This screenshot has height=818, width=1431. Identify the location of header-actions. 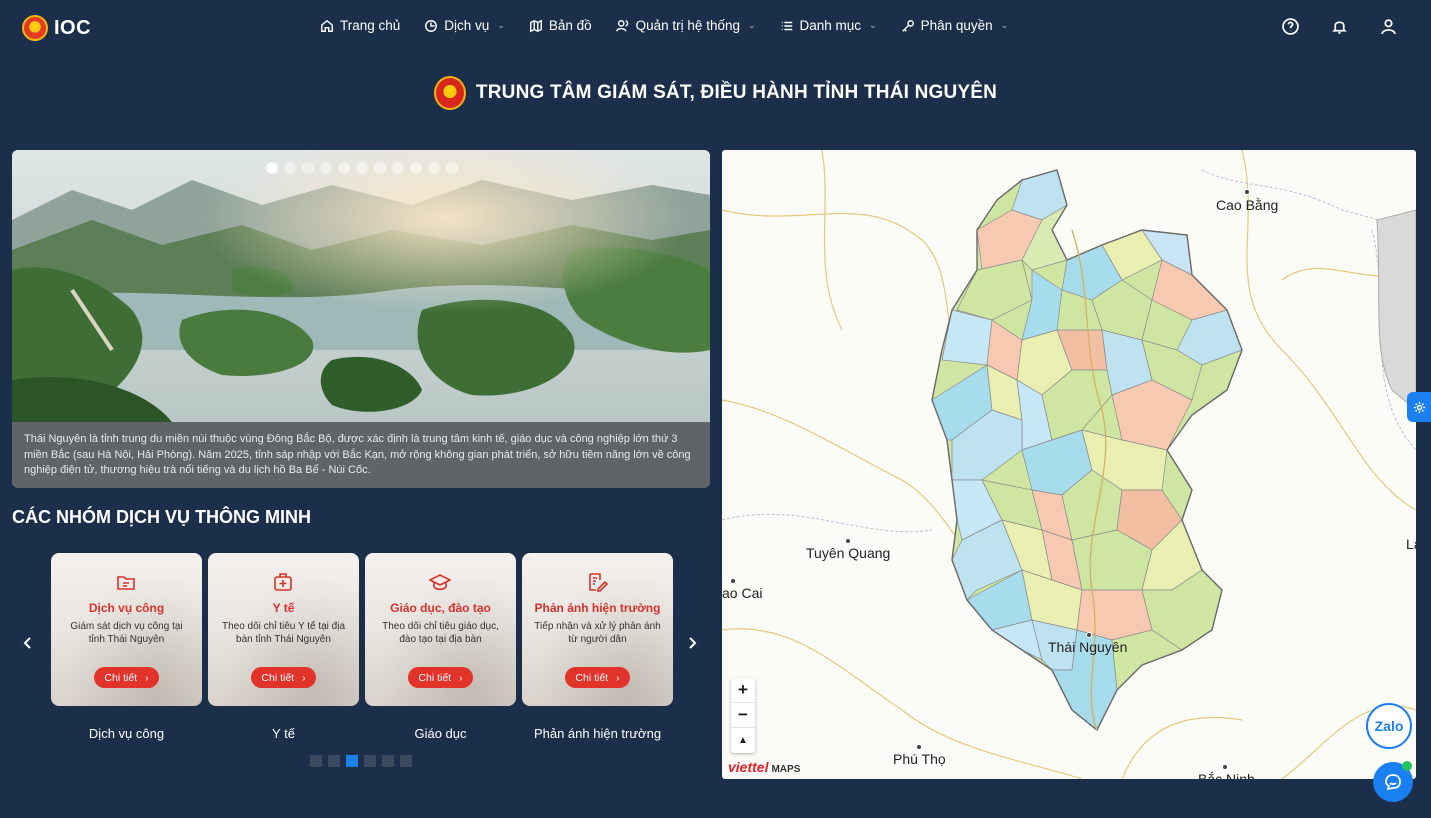
(1339, 26).